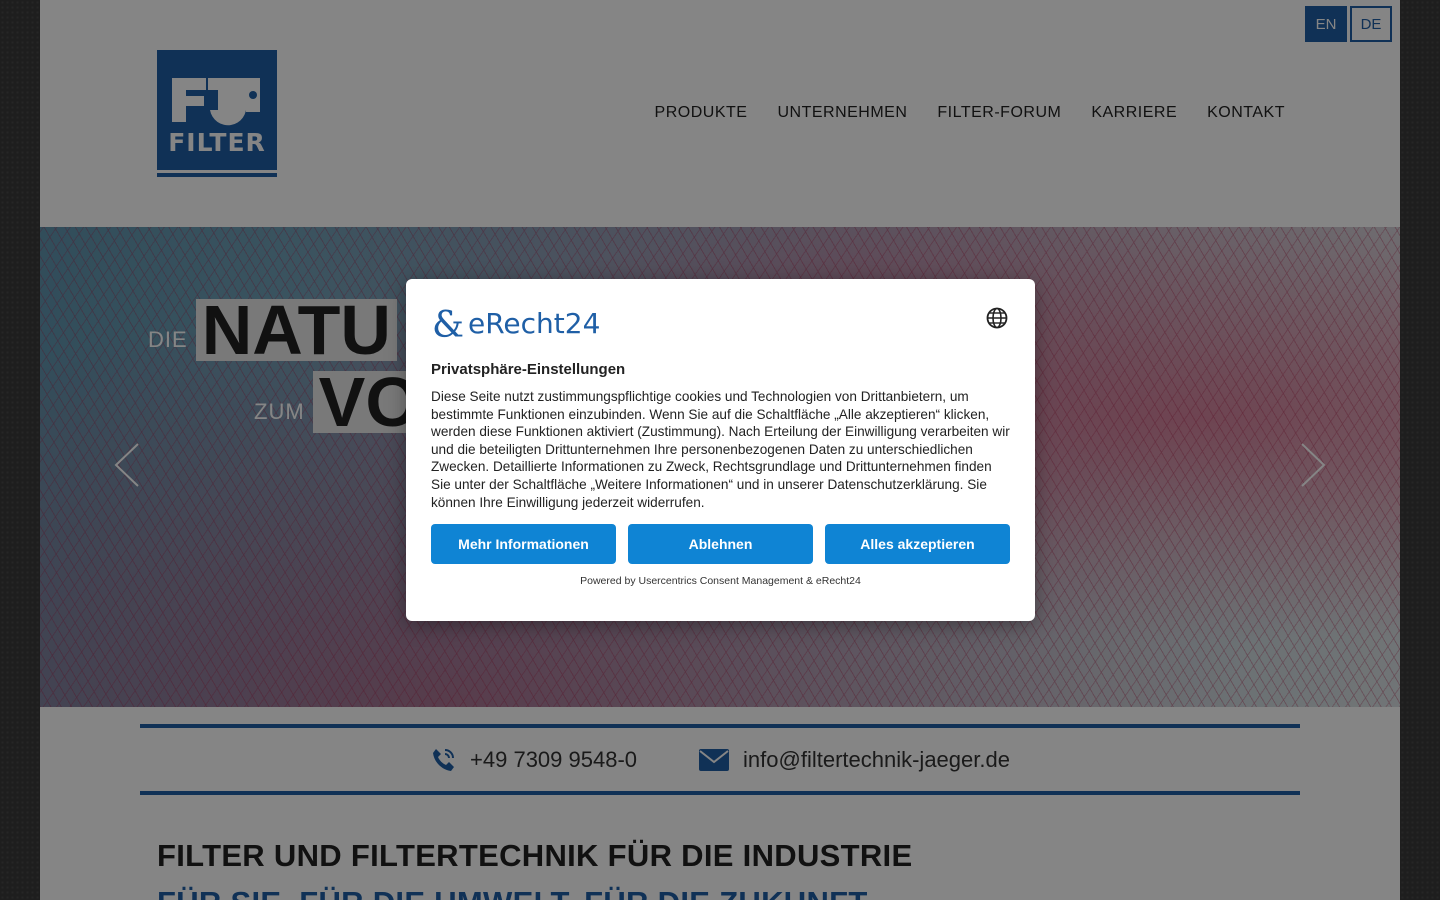 The width and height of the screenshot is (1440, 900). Describe the element at coordinates (528, 369) in the screenshot. I see `consent-title: Privatsphäre-Einstellungen` at that location.